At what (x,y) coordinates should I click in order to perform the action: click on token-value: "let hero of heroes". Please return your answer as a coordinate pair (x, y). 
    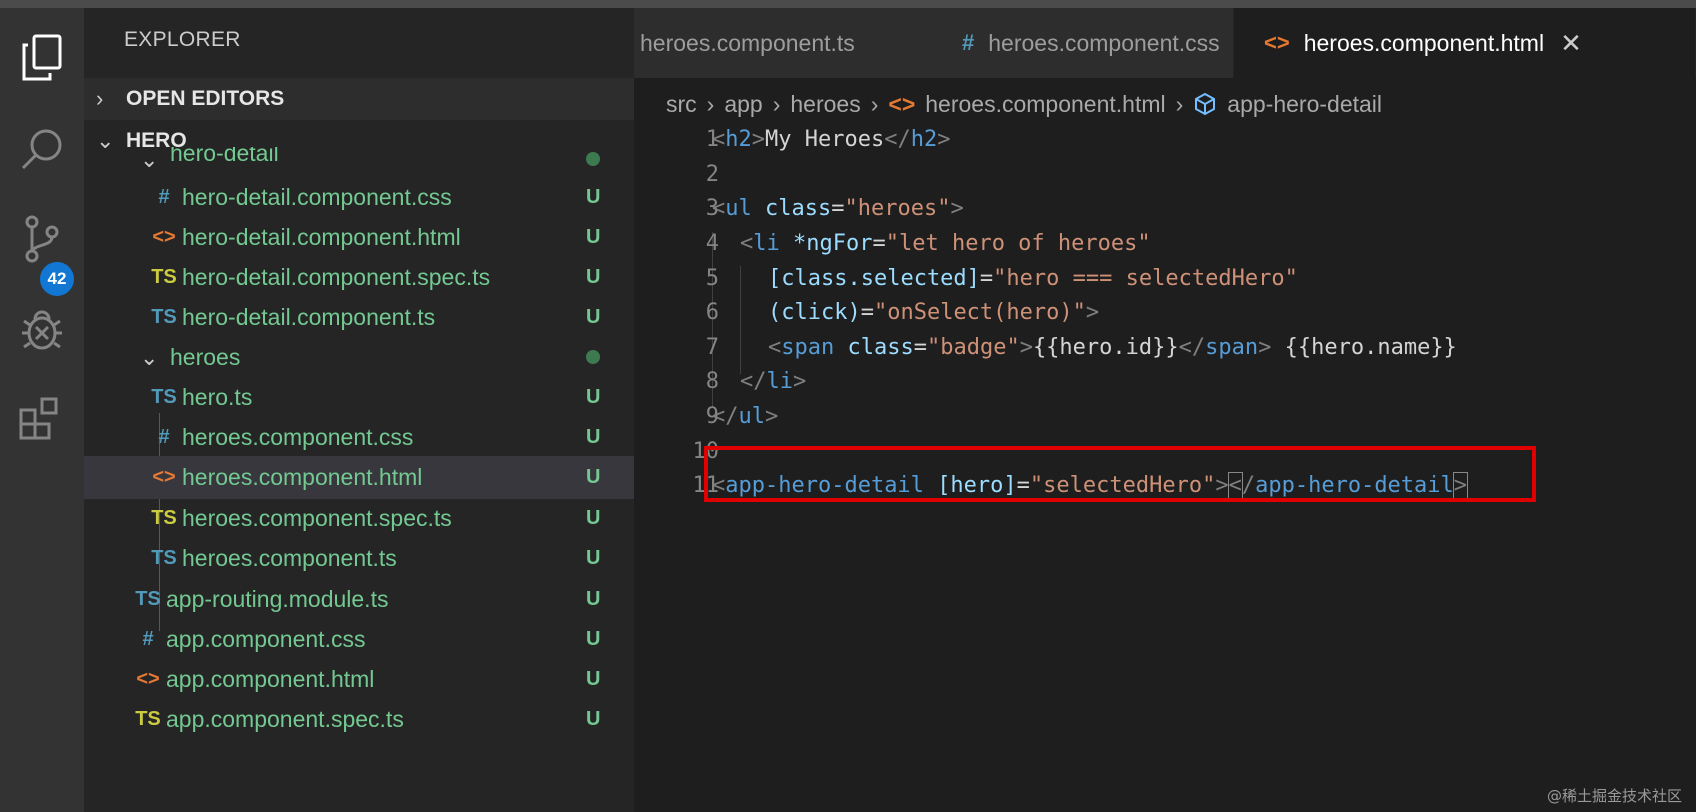
    Looking at the image, I should click on (1018, 243).